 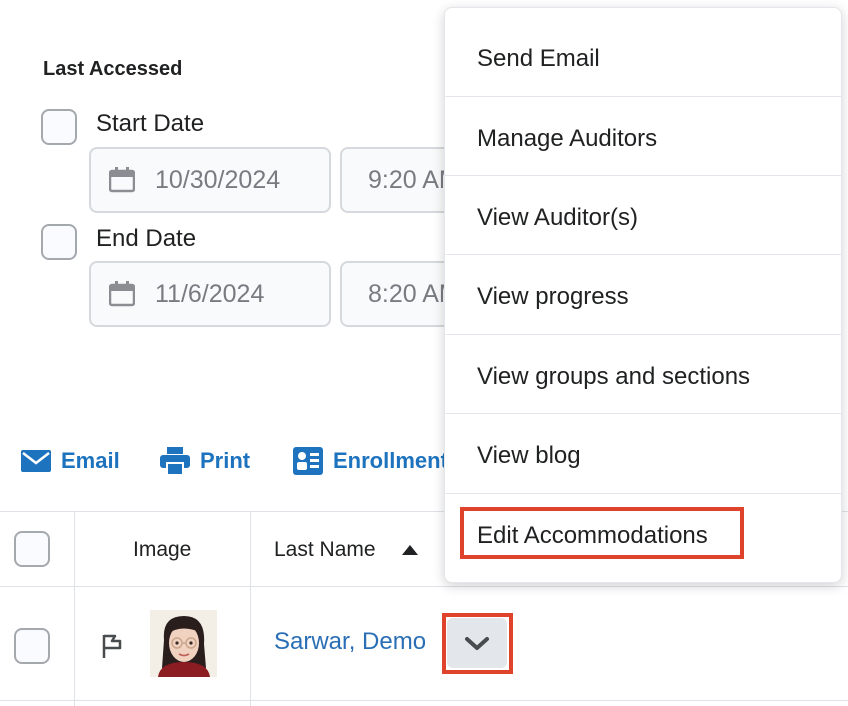 What do you see at coordinates (183, 643) in the screenshot?
I see `avatar` at bounding box center [183, 643].